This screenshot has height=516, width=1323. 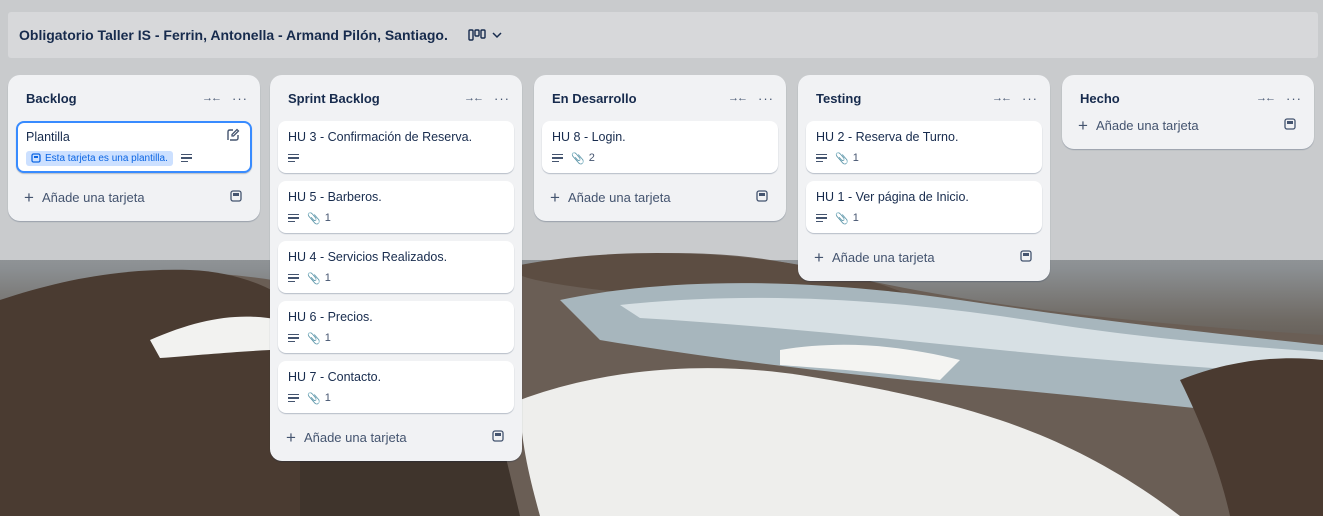 What do you see at coordinates (36, 158) in the screenshot?
I see `template-icon` at bounding box center [36, 158].